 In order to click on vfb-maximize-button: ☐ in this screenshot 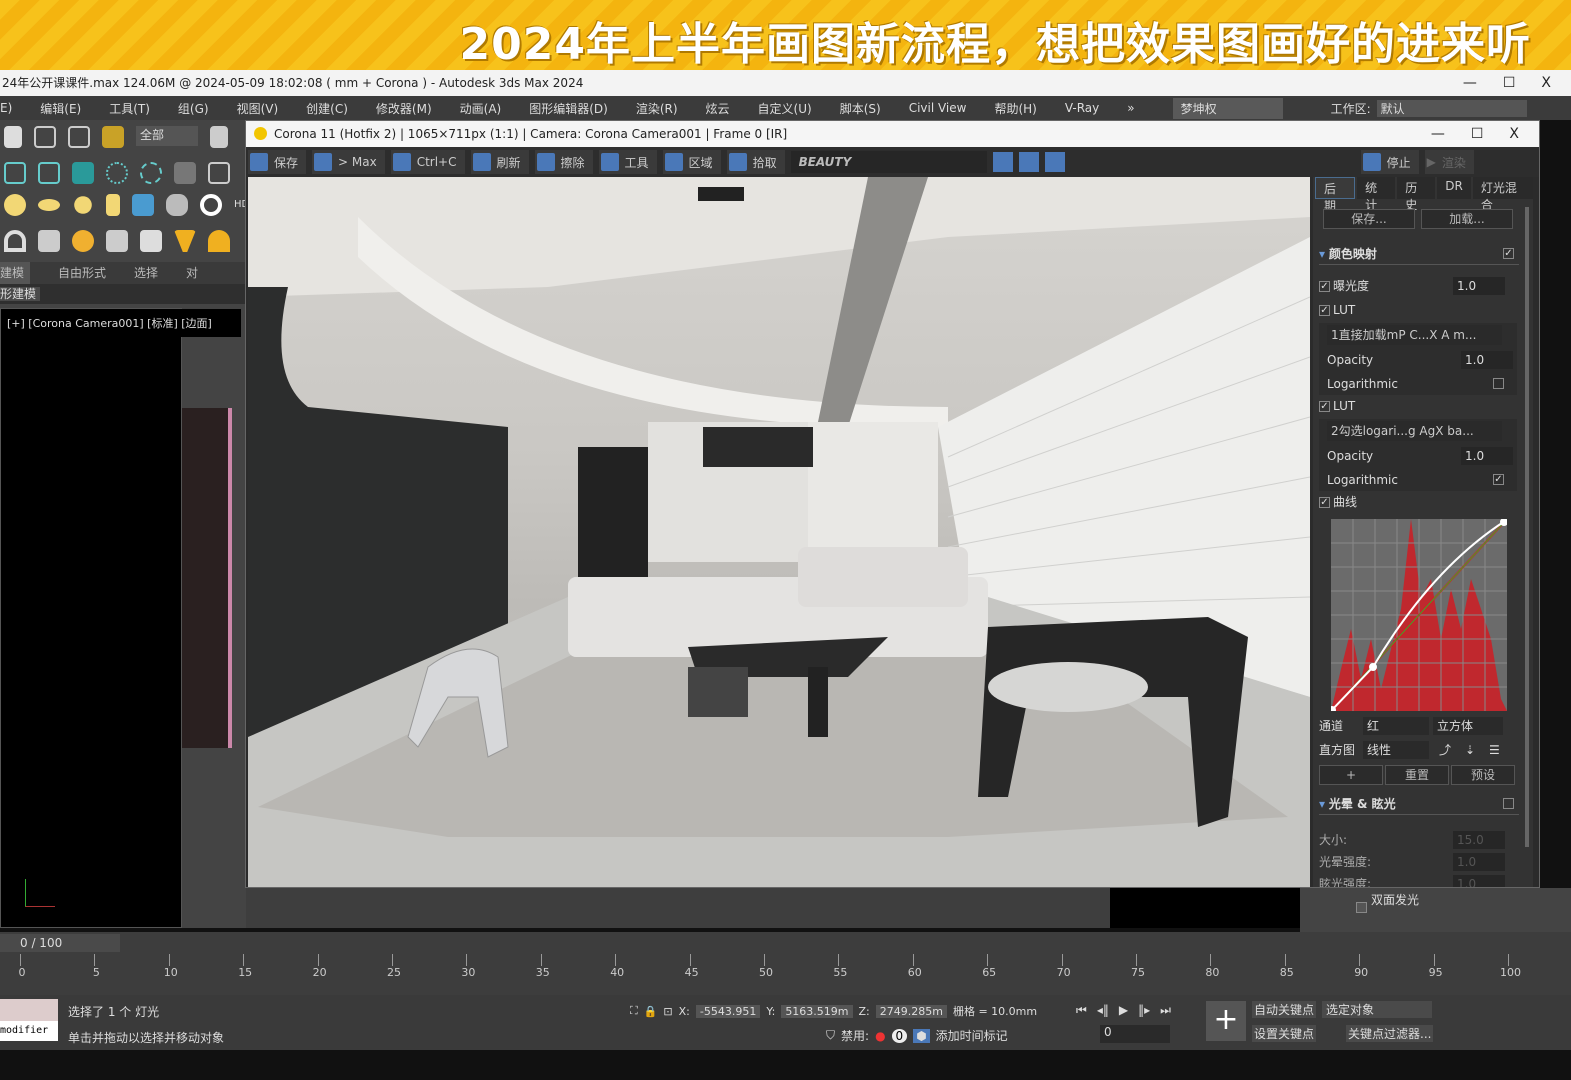, I will do `click(1477, 134)`.